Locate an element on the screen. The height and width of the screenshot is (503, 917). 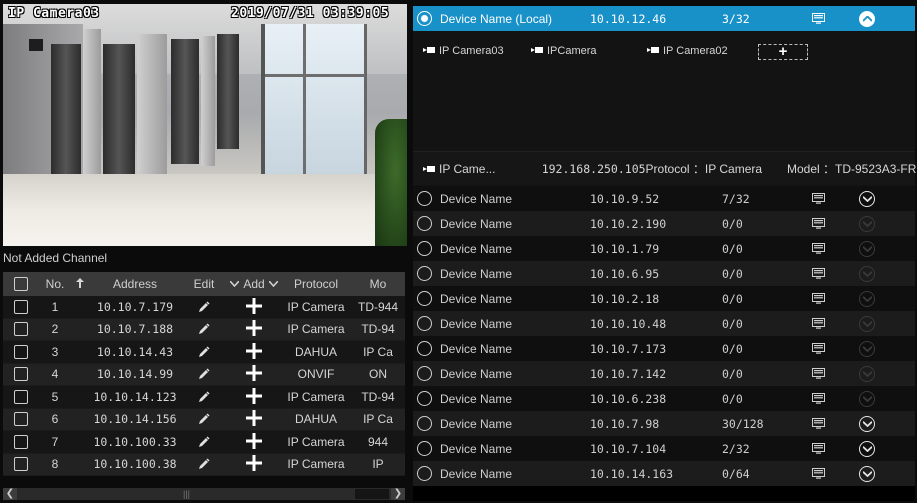
device-row: Device Name 10.10.7.142 0/0 is located at coordinates (664, 373).